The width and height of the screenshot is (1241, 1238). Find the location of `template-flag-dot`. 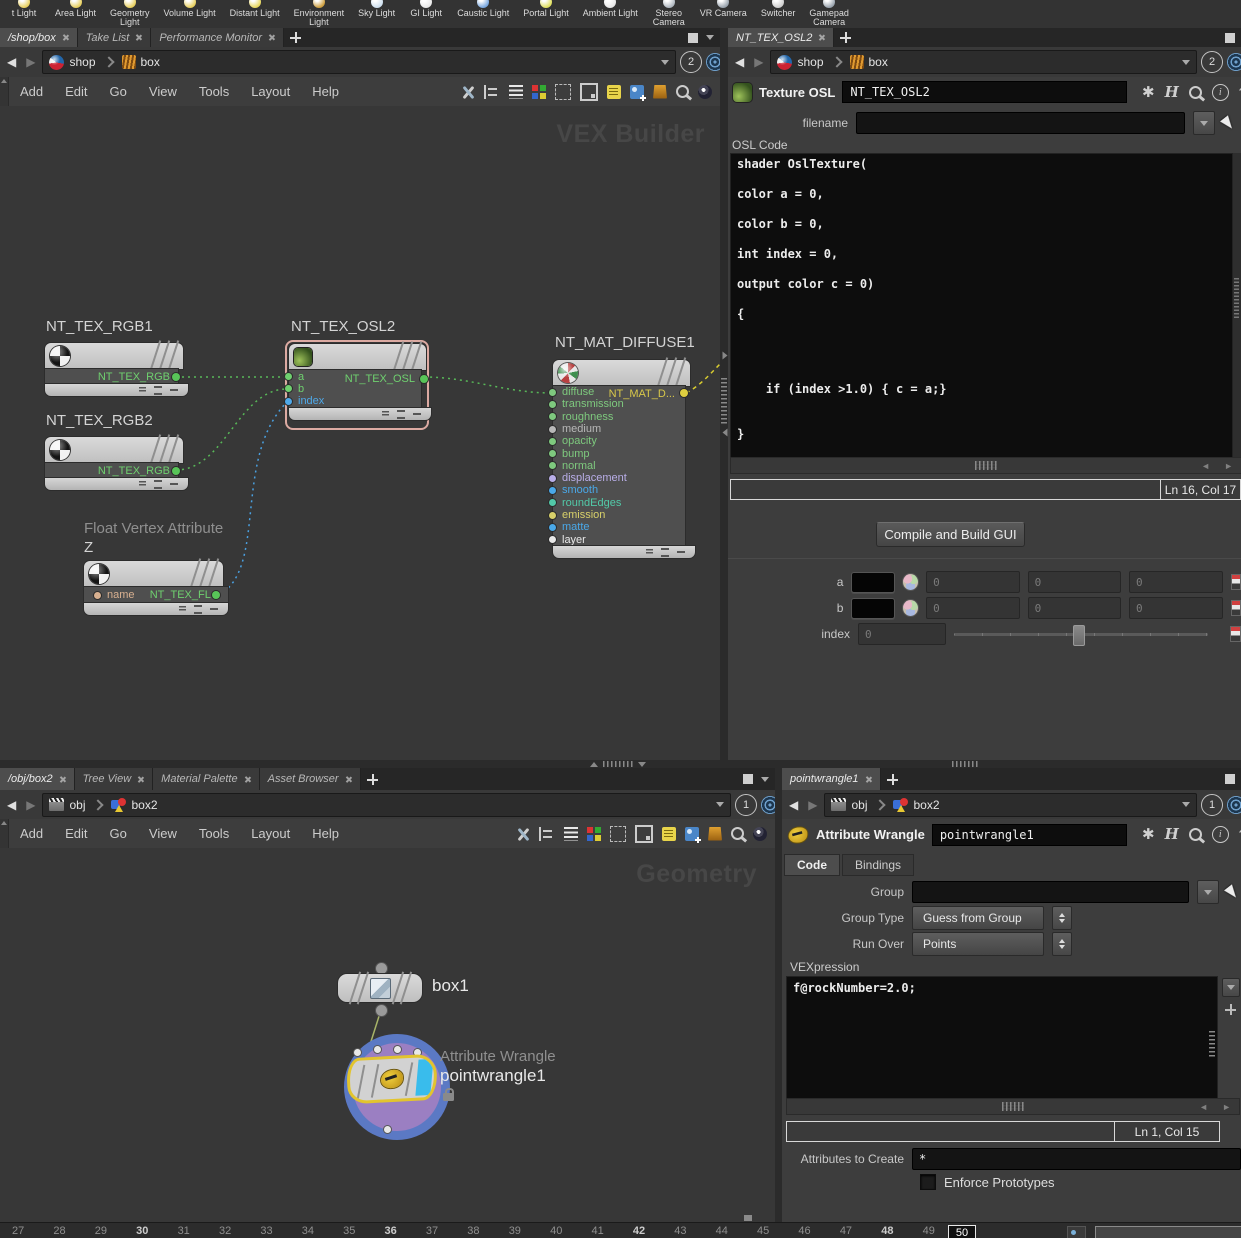

template-flag-dot is located at coordinates (387, 1129).